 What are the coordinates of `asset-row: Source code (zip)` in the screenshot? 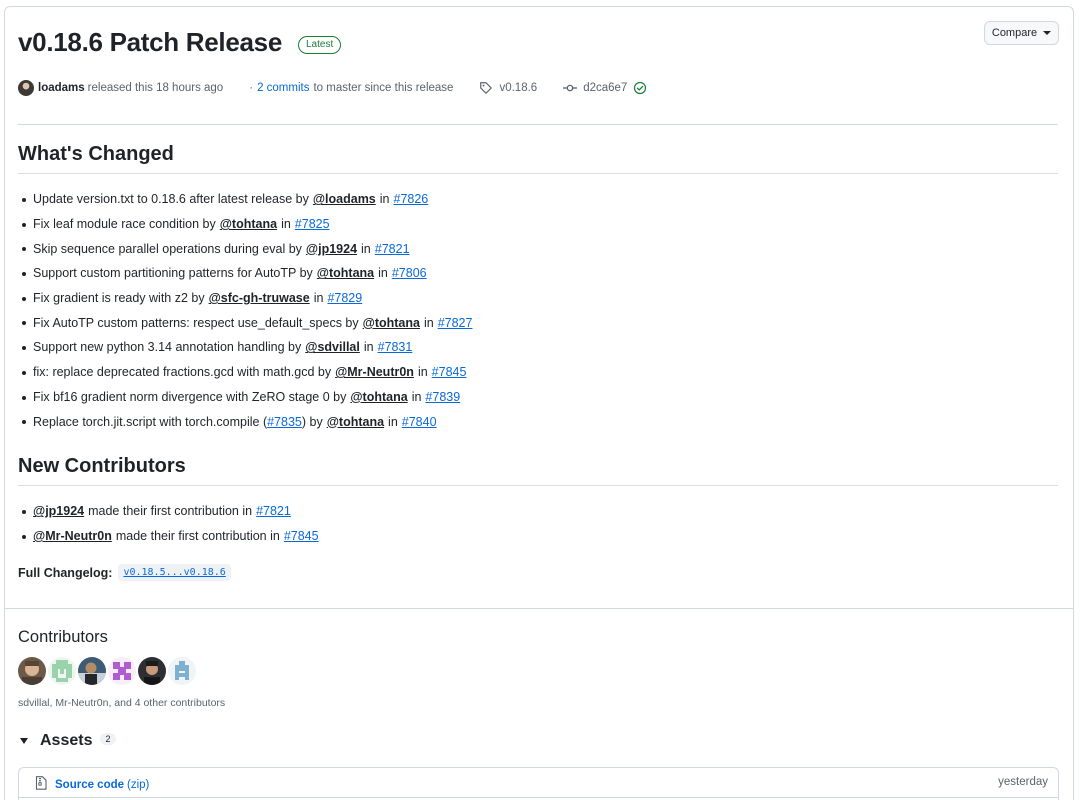 It's located at (92, 784).